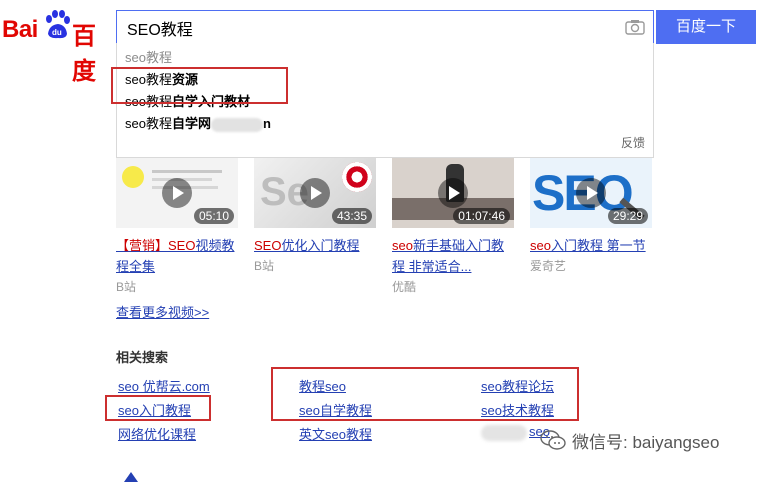  I want to click on related-search-link: 网络优化课程, so click(157, 433).